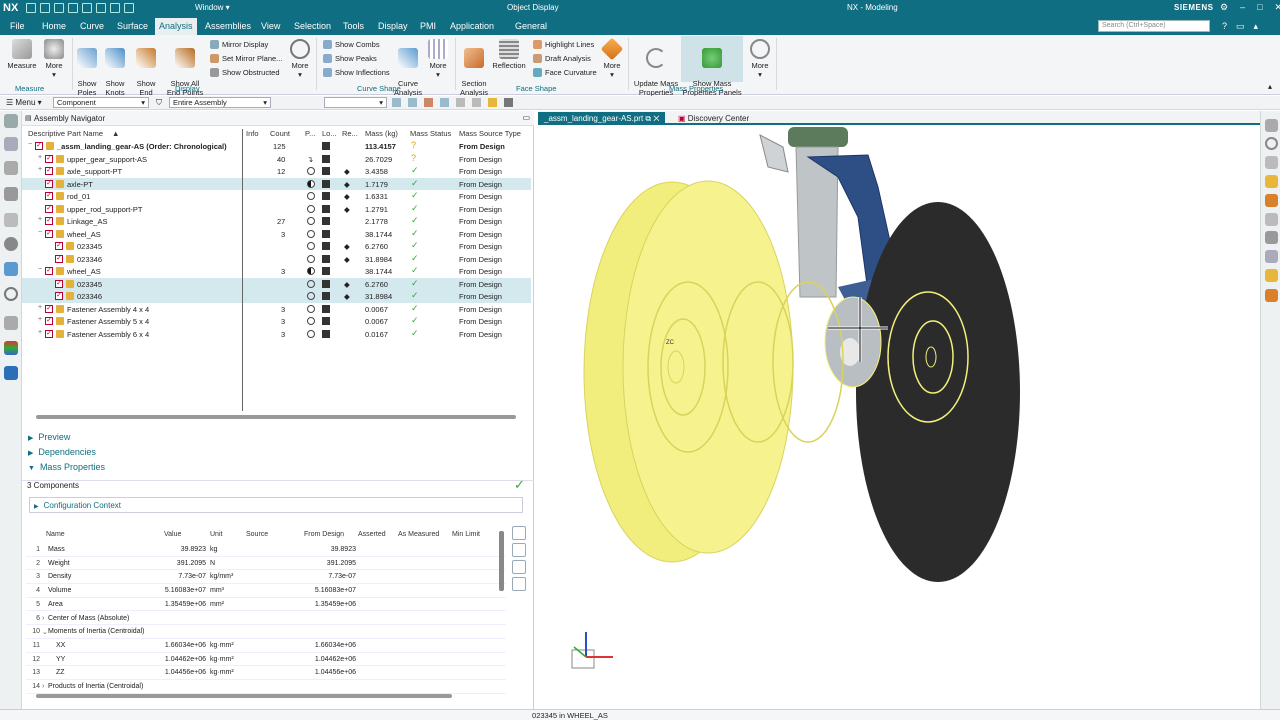  I want to click on display-more-button: More ▾, so click(300, 59).